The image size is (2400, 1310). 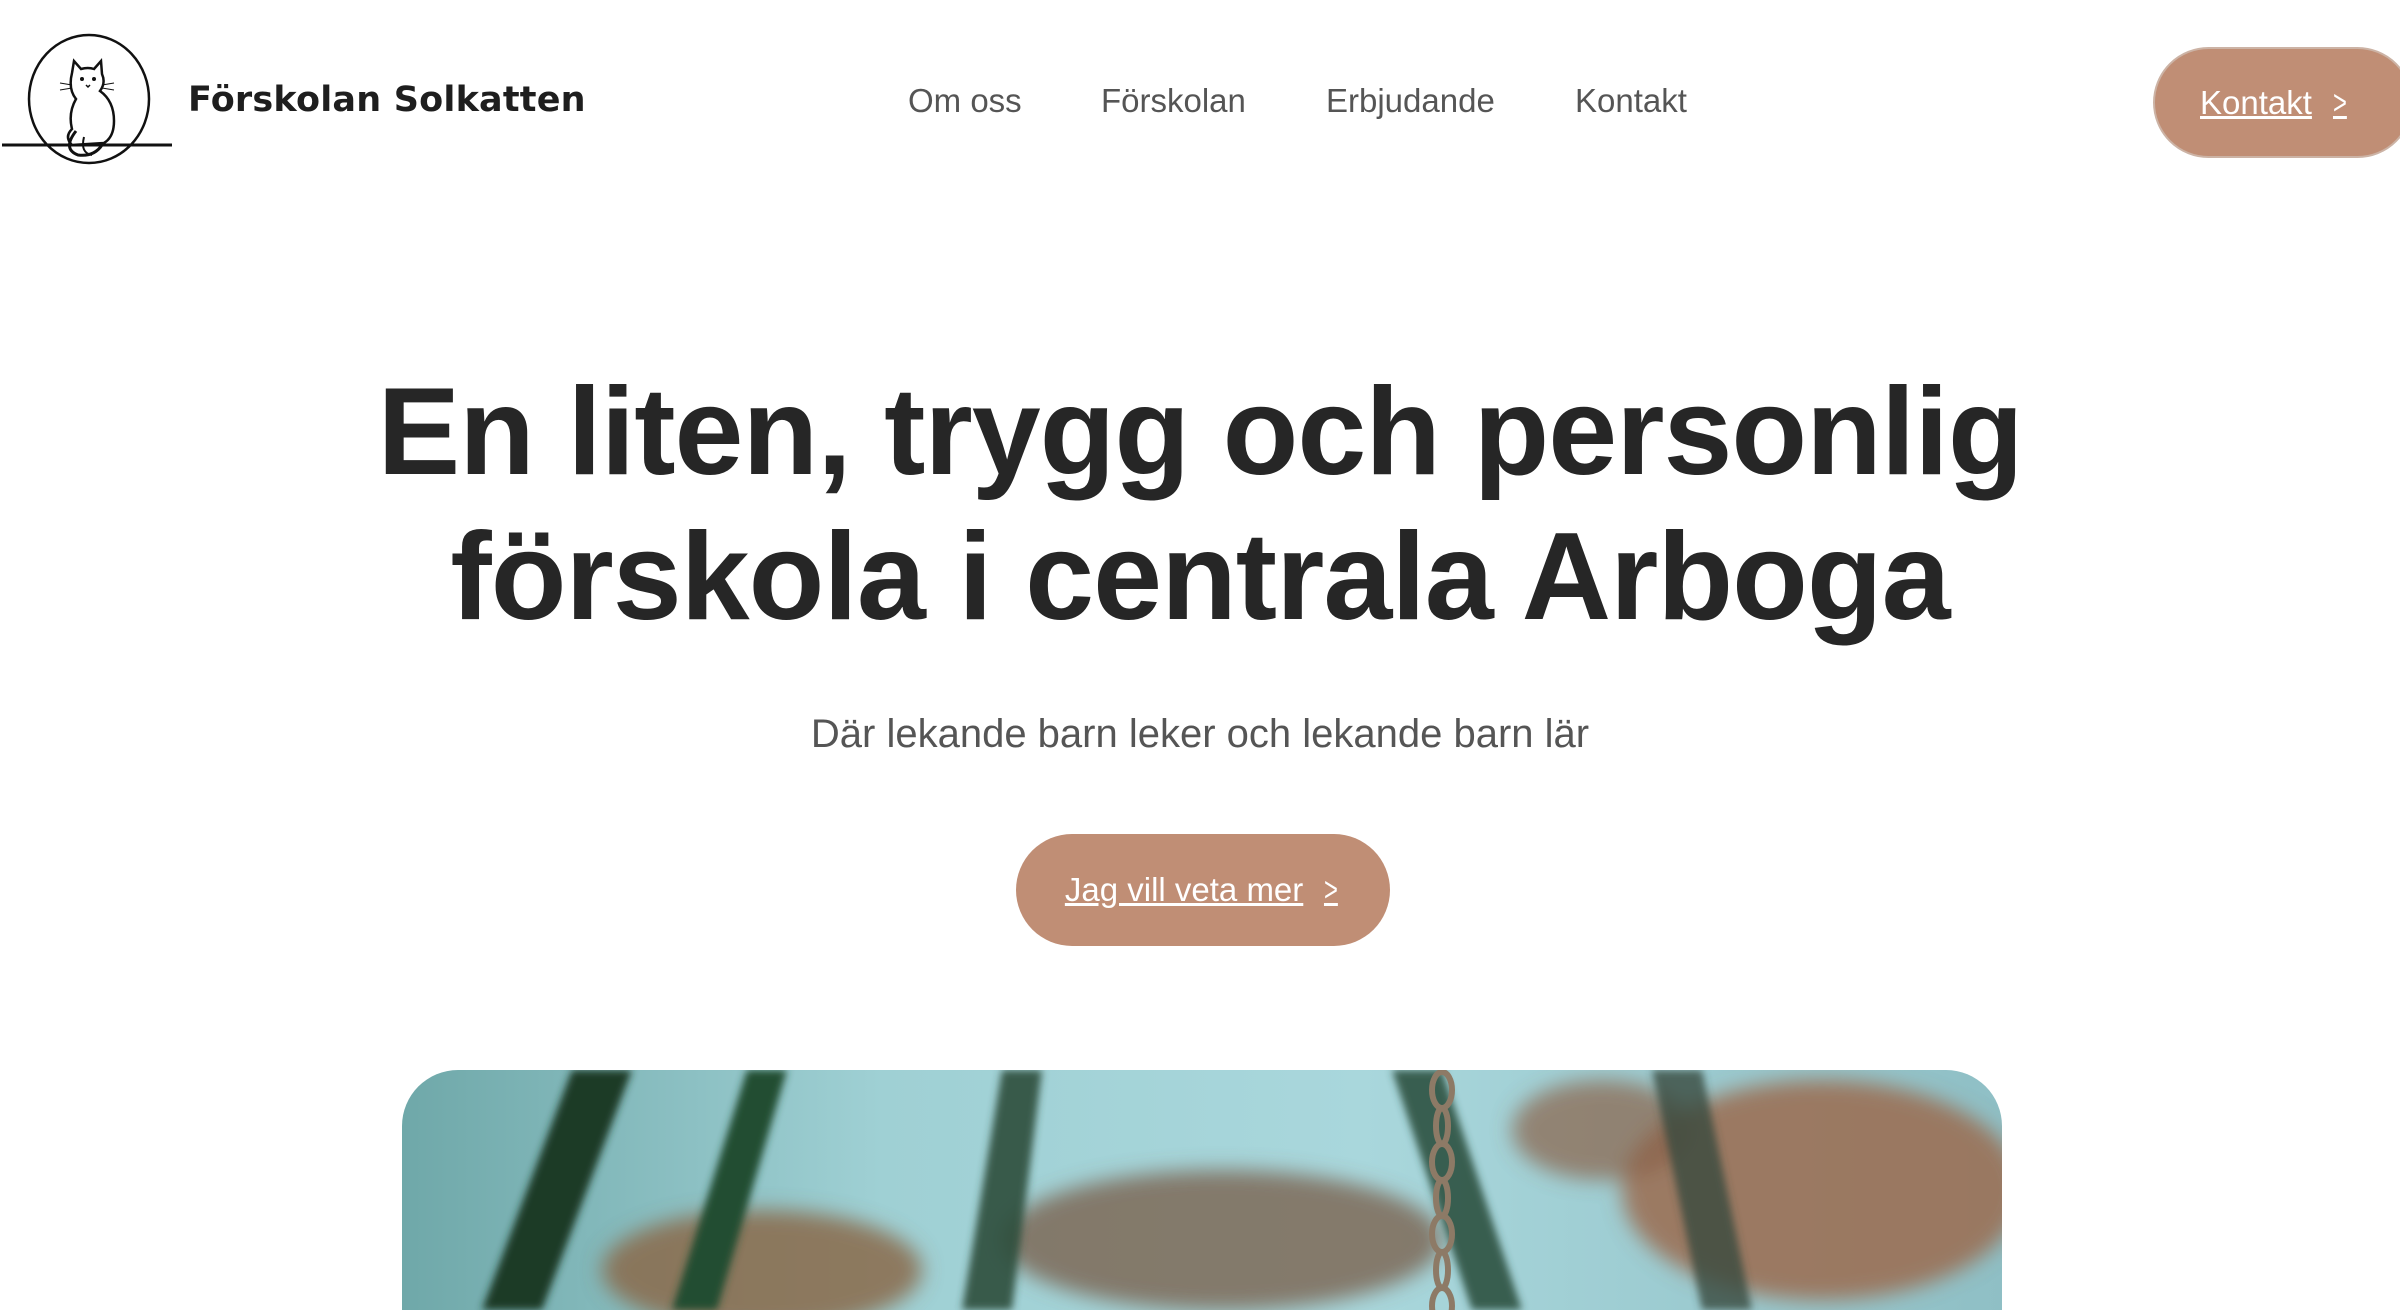 I want to click on main-nav: Om oss Förskolan Erbjudande Kontakt, so click(x=1200, y=105).